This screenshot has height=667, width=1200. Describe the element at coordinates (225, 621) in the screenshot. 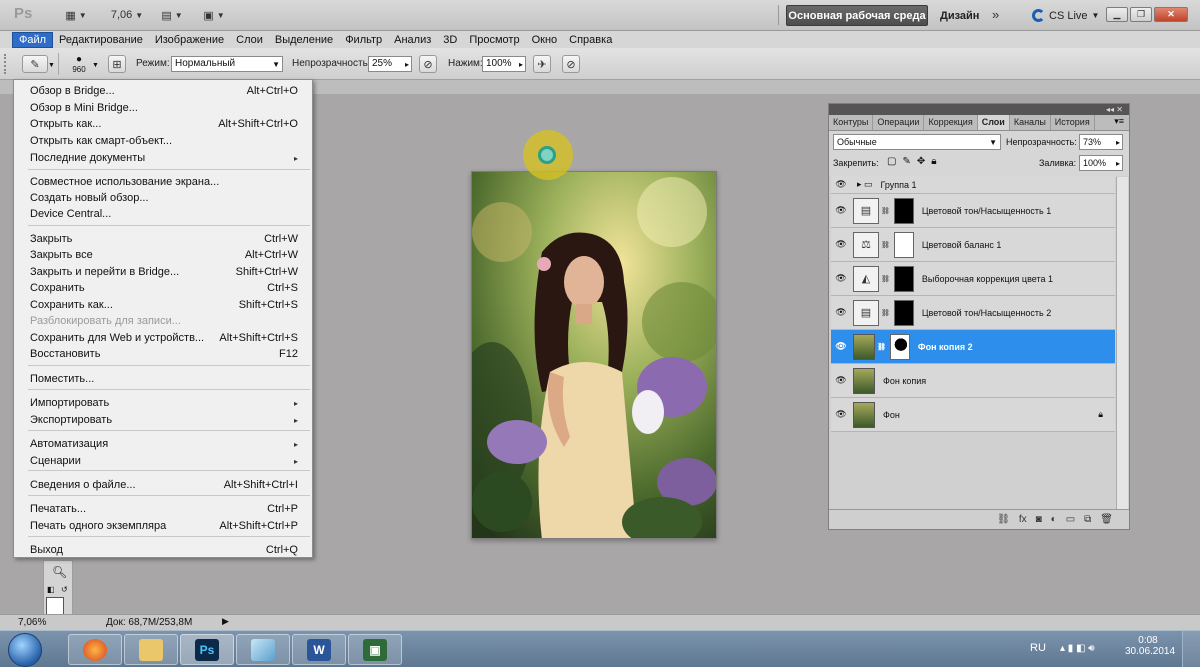

I see `status-arrow-icon: ▶` at that location.